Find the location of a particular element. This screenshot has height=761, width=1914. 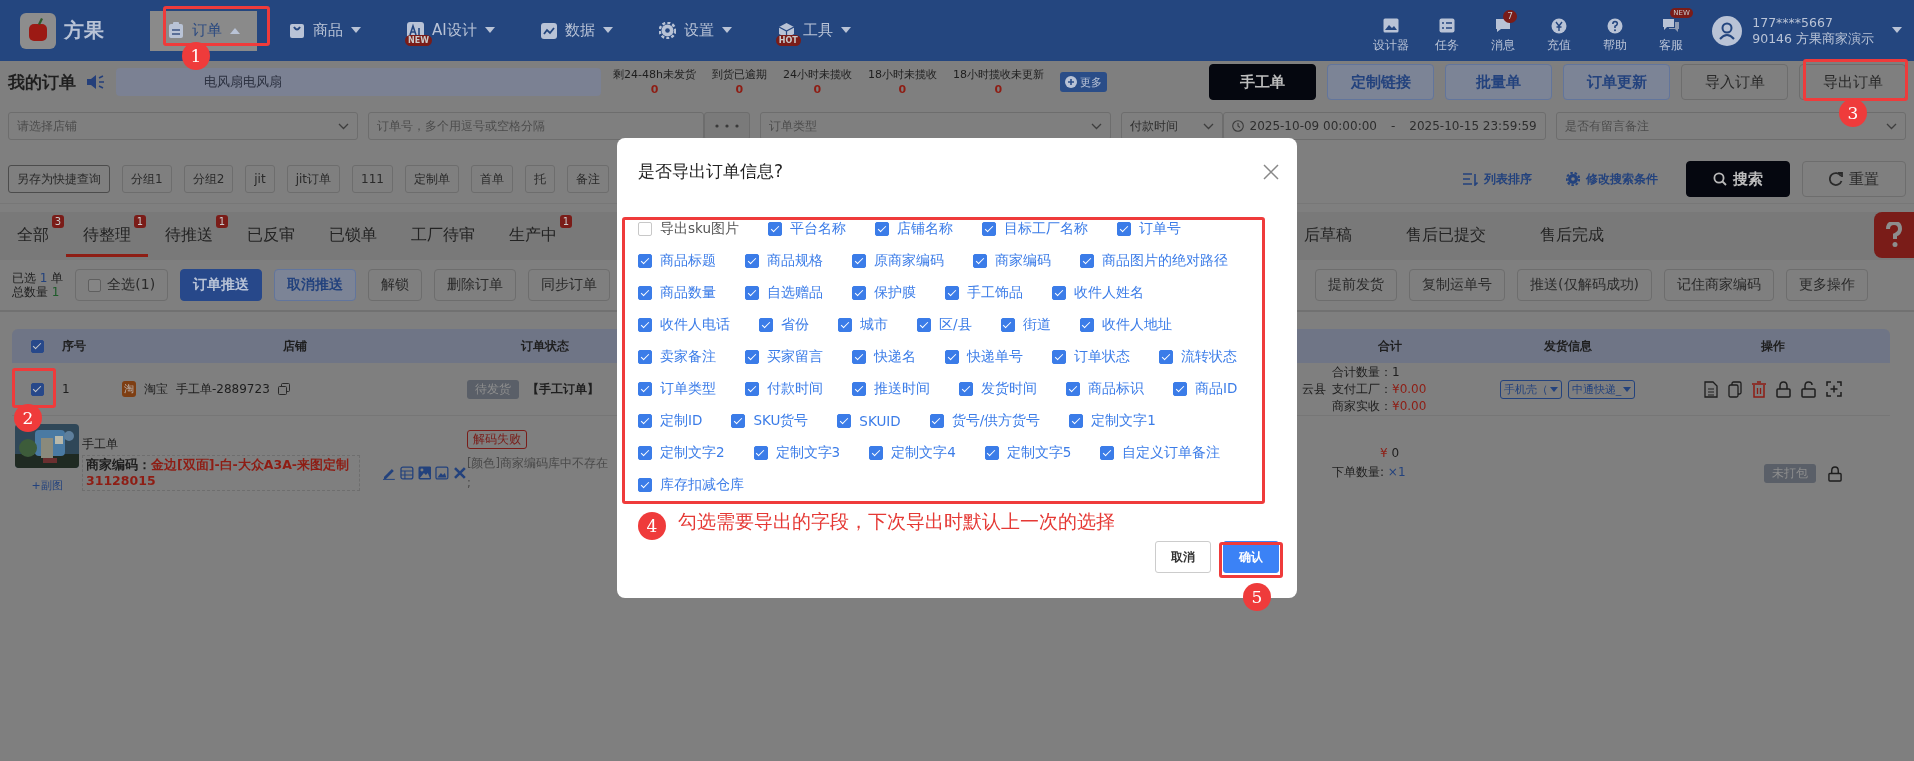

toolbar-button: 任务 is located at coordinates (1447, 30).